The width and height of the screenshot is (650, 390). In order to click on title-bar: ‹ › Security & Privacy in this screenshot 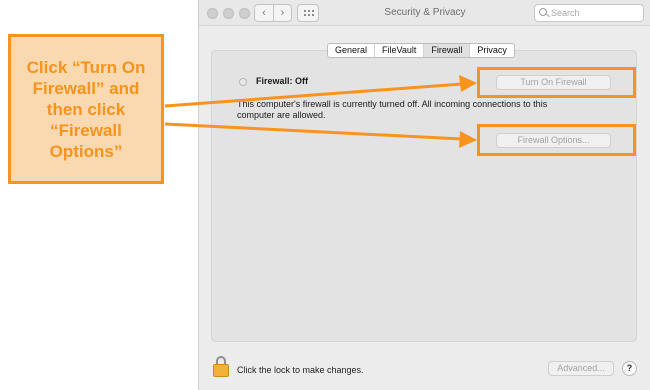, I will do `click(424, 13)`.